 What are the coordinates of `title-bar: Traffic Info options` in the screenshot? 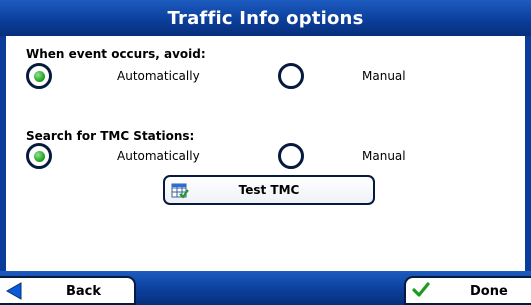 It's located at (265, 18).